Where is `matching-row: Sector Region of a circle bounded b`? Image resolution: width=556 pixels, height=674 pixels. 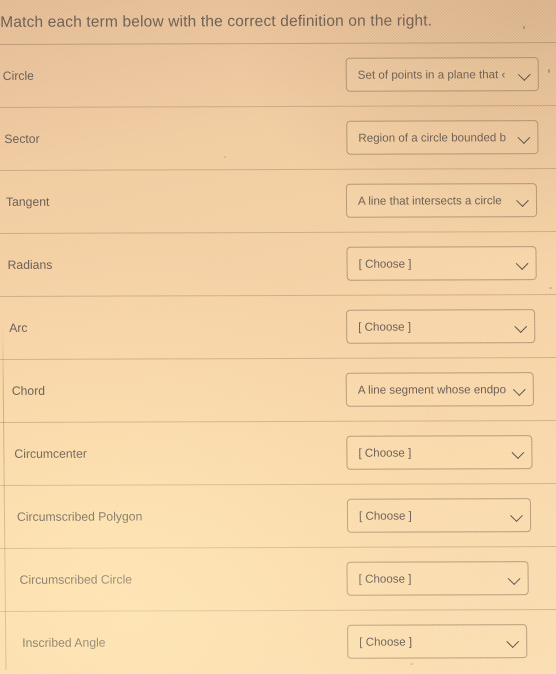
matching-row: Sector Region of a circle bounded b is located at coordinates (278, 137).